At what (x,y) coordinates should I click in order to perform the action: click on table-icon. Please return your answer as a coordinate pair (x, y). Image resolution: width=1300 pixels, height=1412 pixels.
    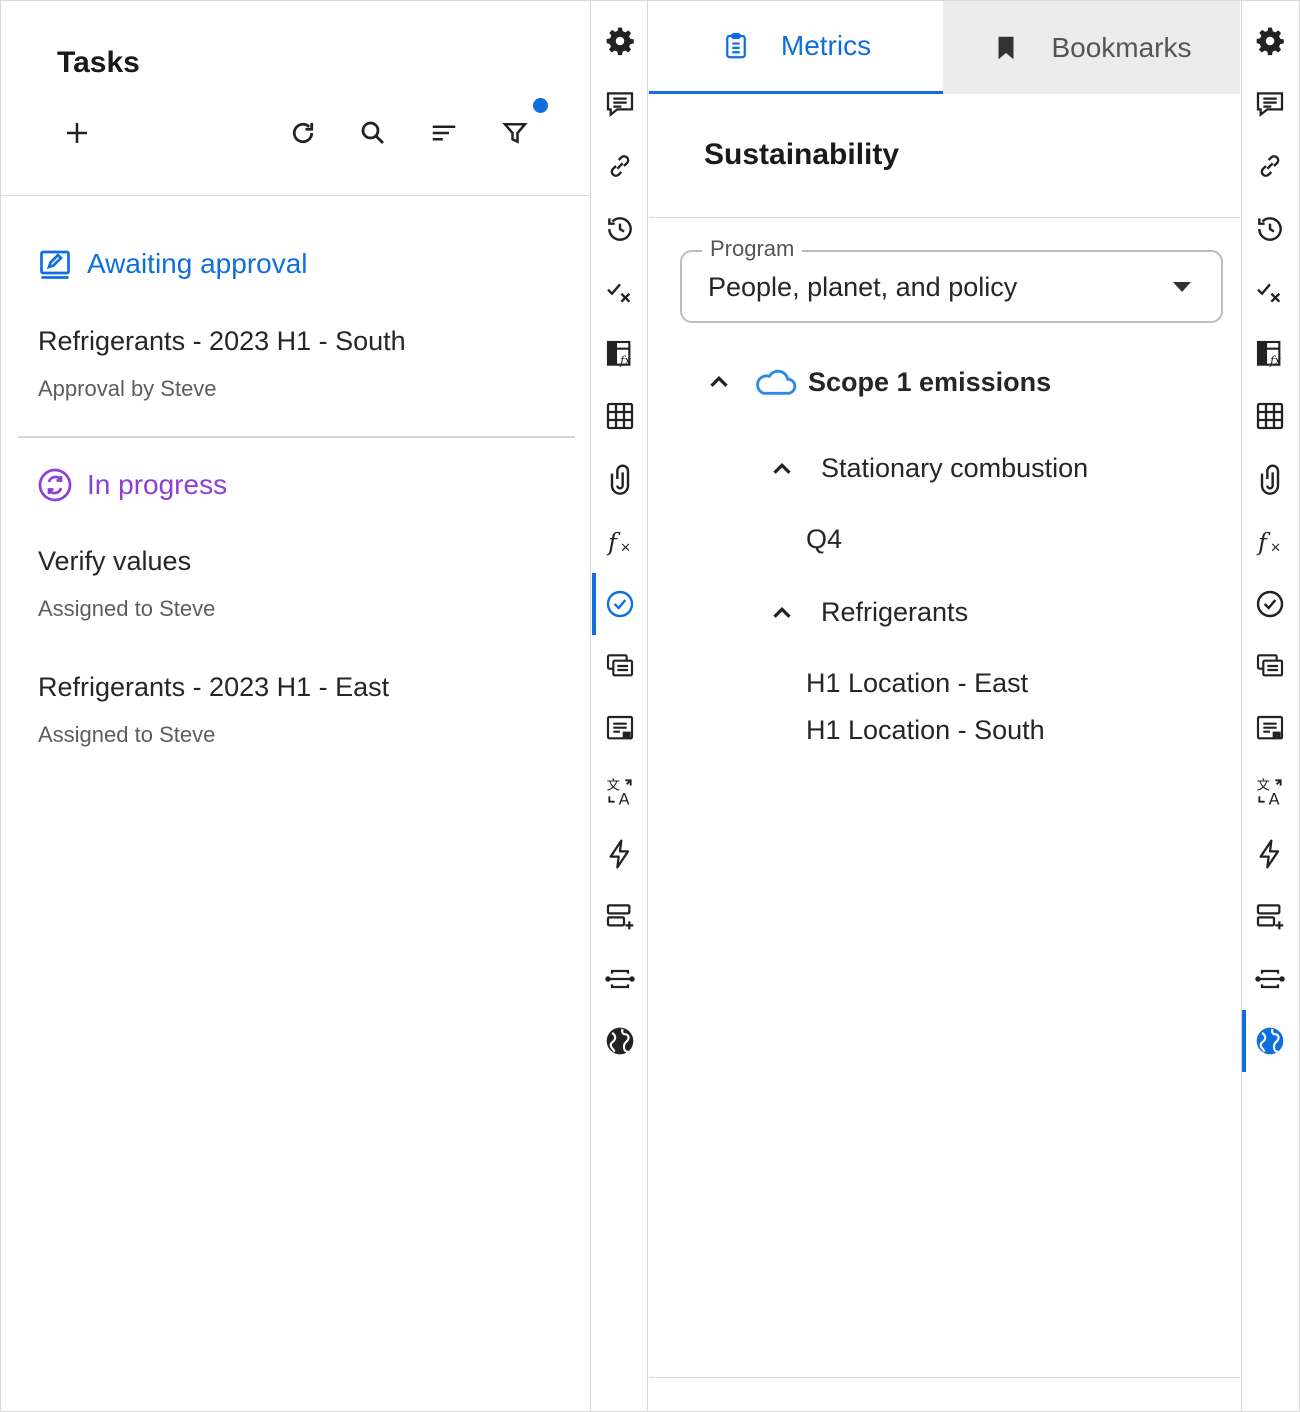
    Looking at the image, I should click on (620, 416).